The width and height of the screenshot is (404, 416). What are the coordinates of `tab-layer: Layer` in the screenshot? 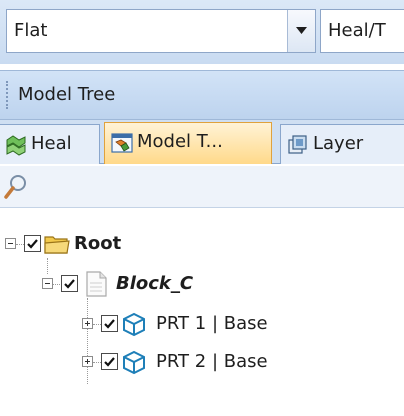 It's located at (342, 144).